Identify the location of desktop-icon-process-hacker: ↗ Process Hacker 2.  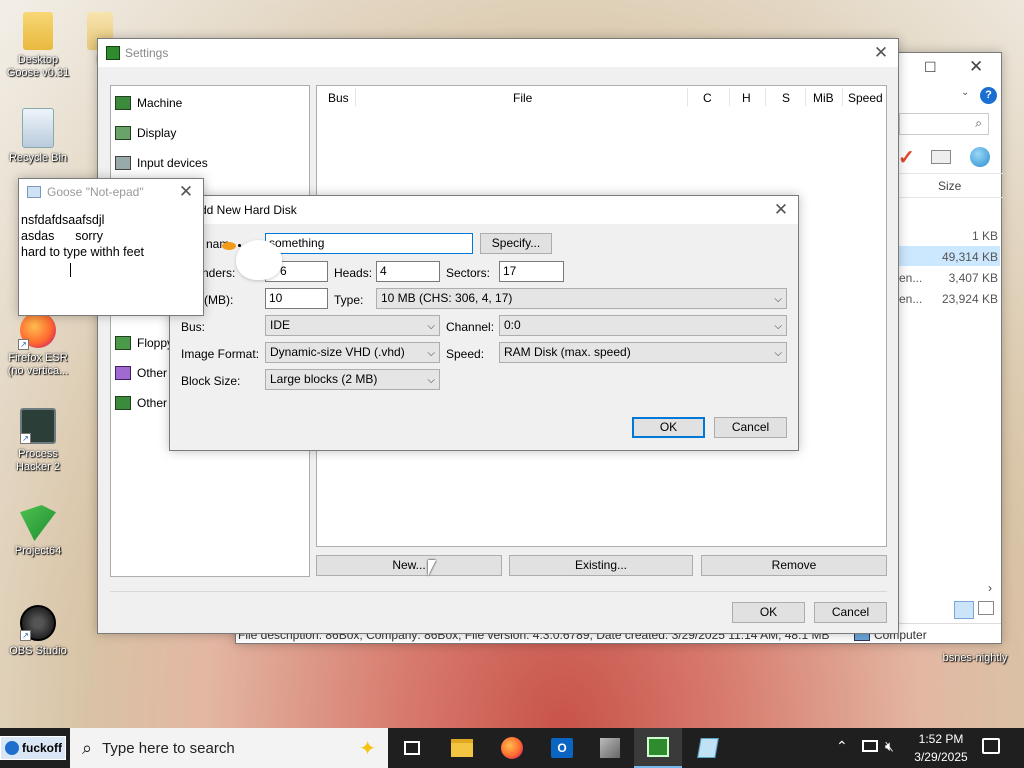
(38, 441).